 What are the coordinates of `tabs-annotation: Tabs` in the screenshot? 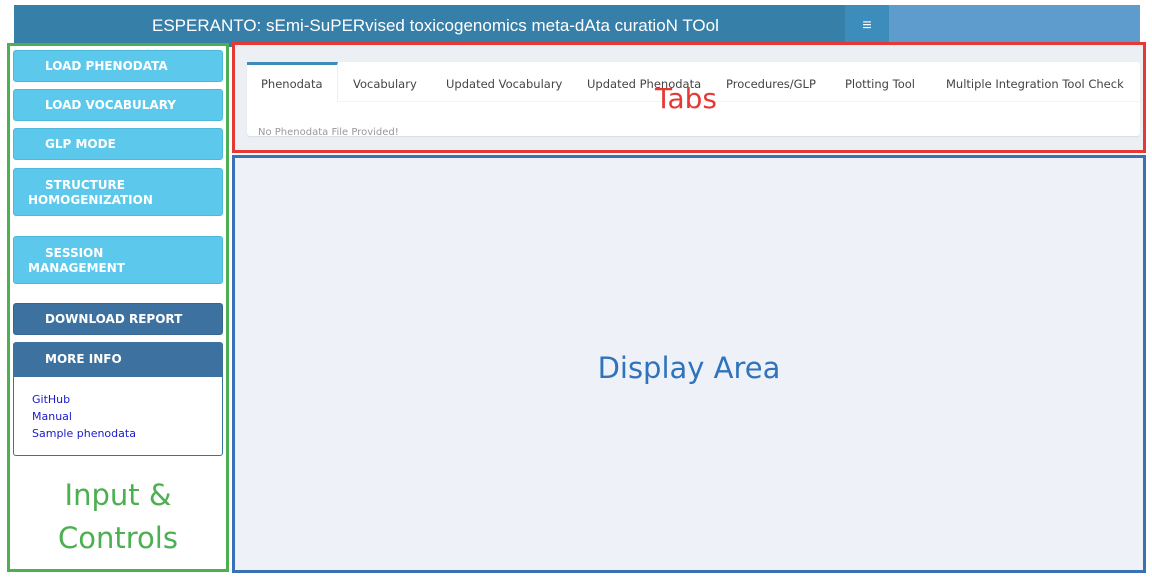 It's located at (686, 98).